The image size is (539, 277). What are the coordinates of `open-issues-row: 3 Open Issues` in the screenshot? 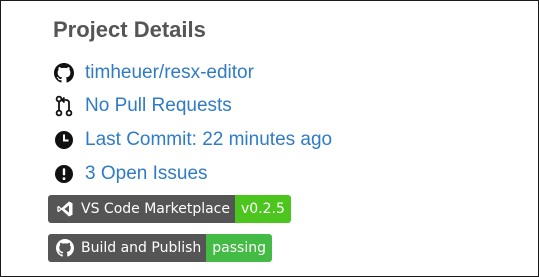 It's located at (130, 174).